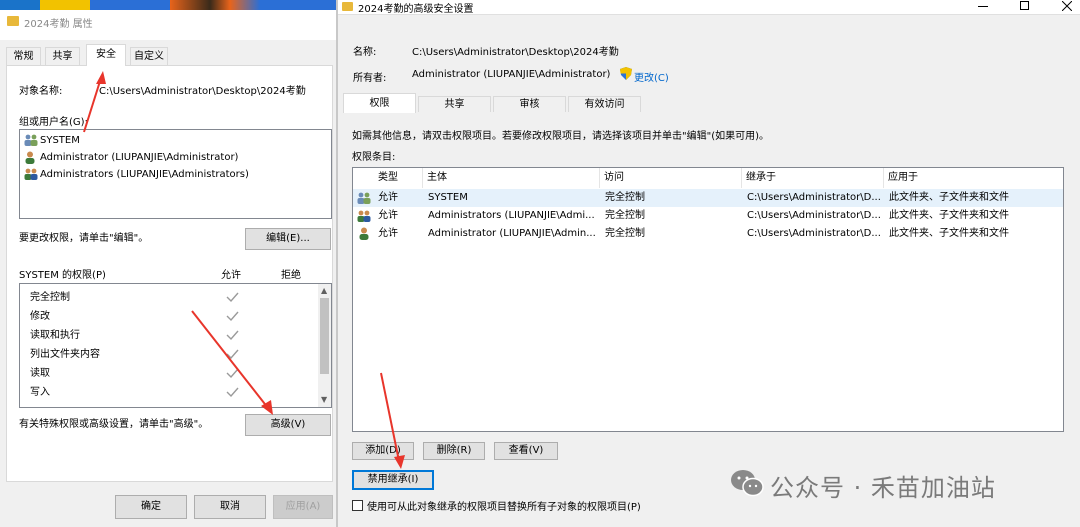  What do you see at coordinates (106, 55) in the screenshot?
I see `tab-security: 安全` at bounding box center [106, 55].